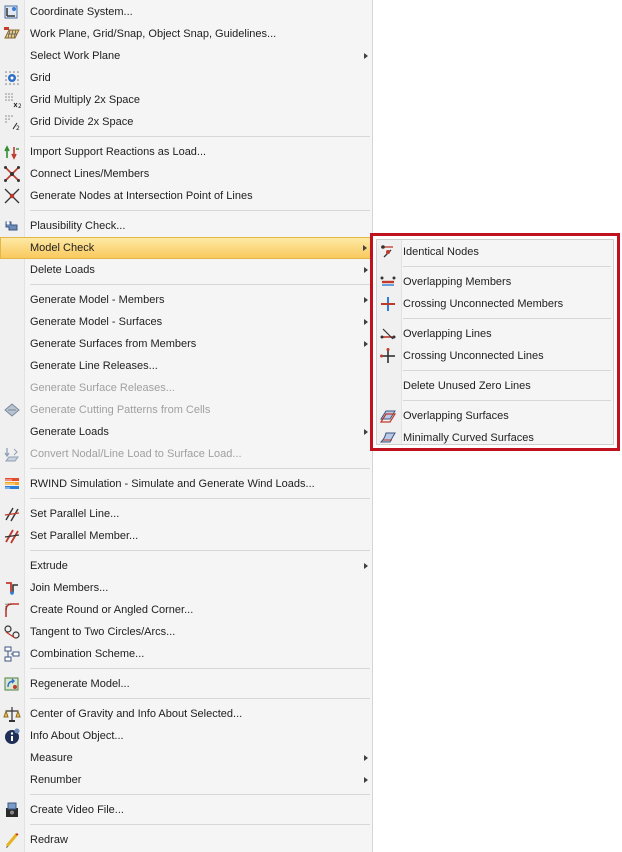  I want to click on submenu-item-label: Overlapping Surfaces, so click(456, 416).